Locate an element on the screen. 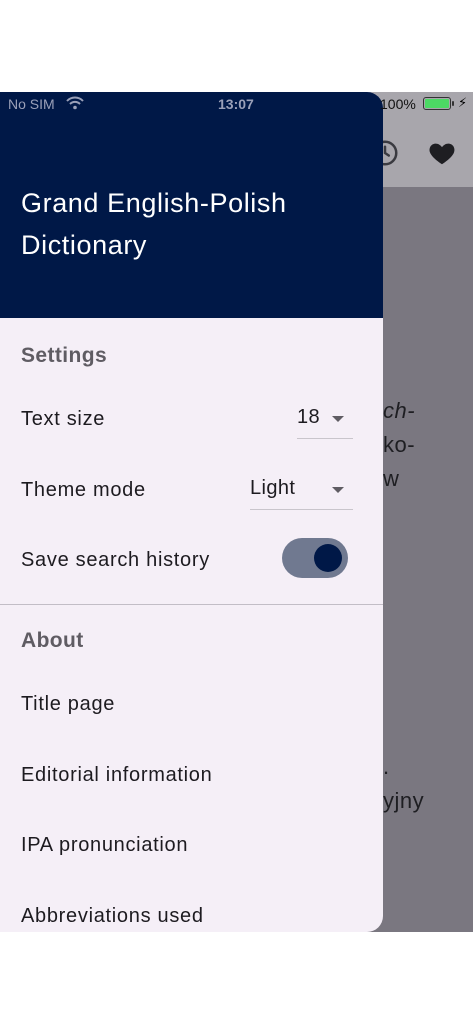  switch-thumb is located at coordinates (328, 558).